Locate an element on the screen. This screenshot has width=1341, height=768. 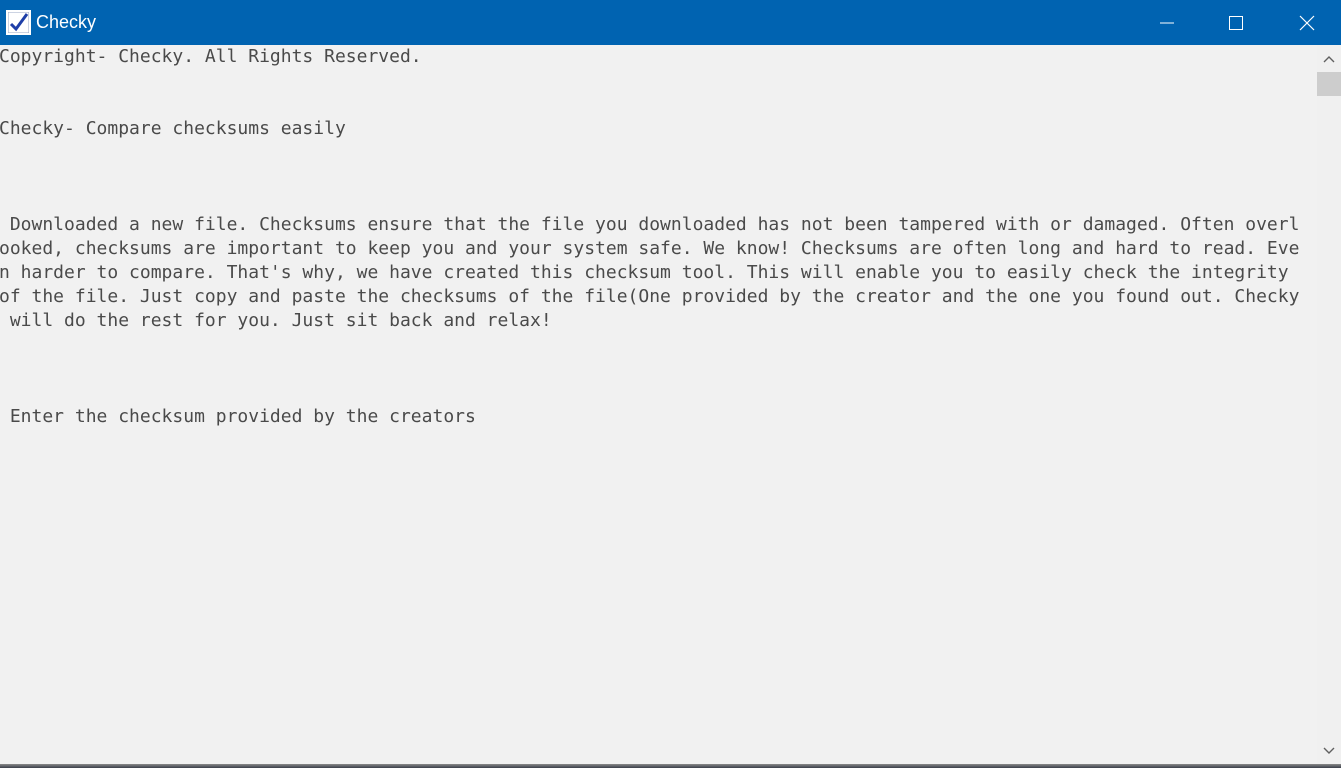
close-icon is located at coordinates (1306, 22).